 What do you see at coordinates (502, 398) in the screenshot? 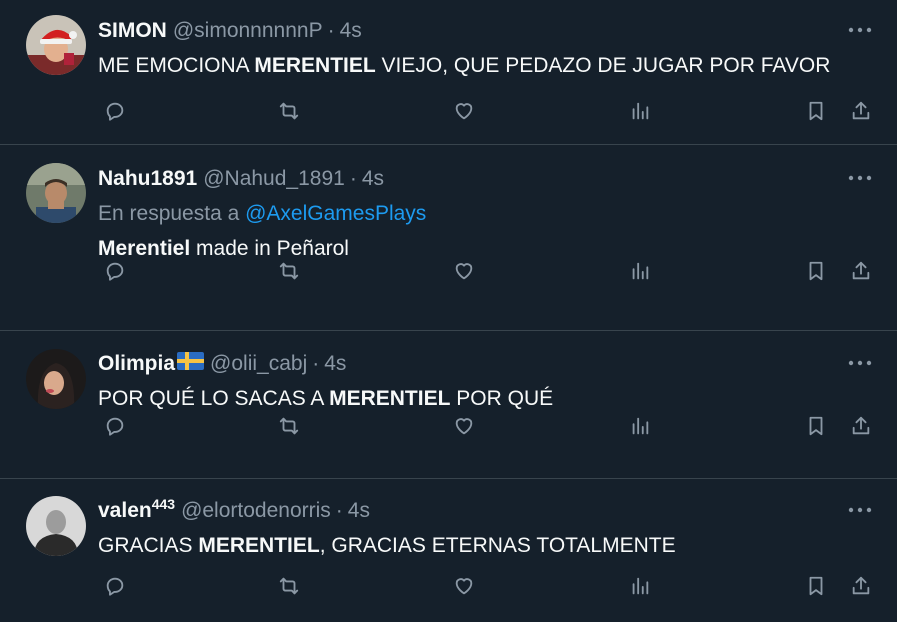
I see `text-segment: POR QUÉ` at bounding box center [502, 398].